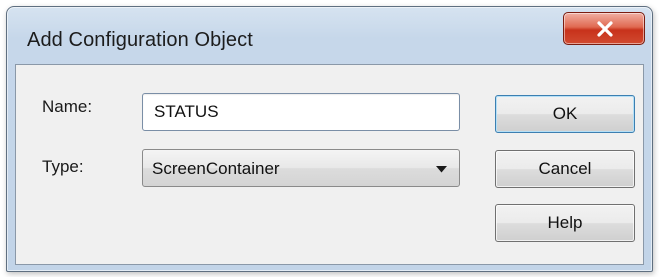 This screenshot has height=277, width=659. Describe the element at coordinates (565, 169) in the screenshot. I see `cancel-button: Cancel` at that location.